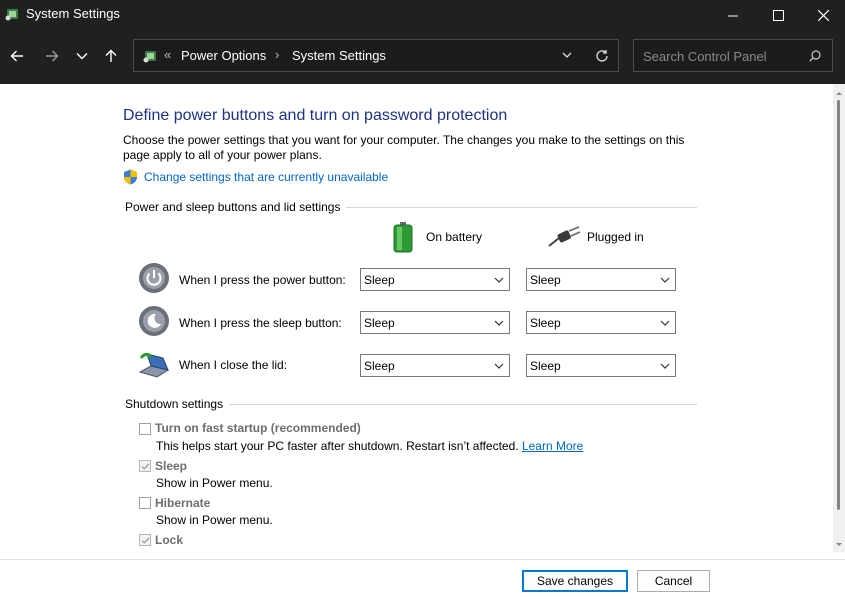 This screenshot has height=599, width=845. I want to click on breadcrumb-system-settings: System Settings, so click(339, 55).